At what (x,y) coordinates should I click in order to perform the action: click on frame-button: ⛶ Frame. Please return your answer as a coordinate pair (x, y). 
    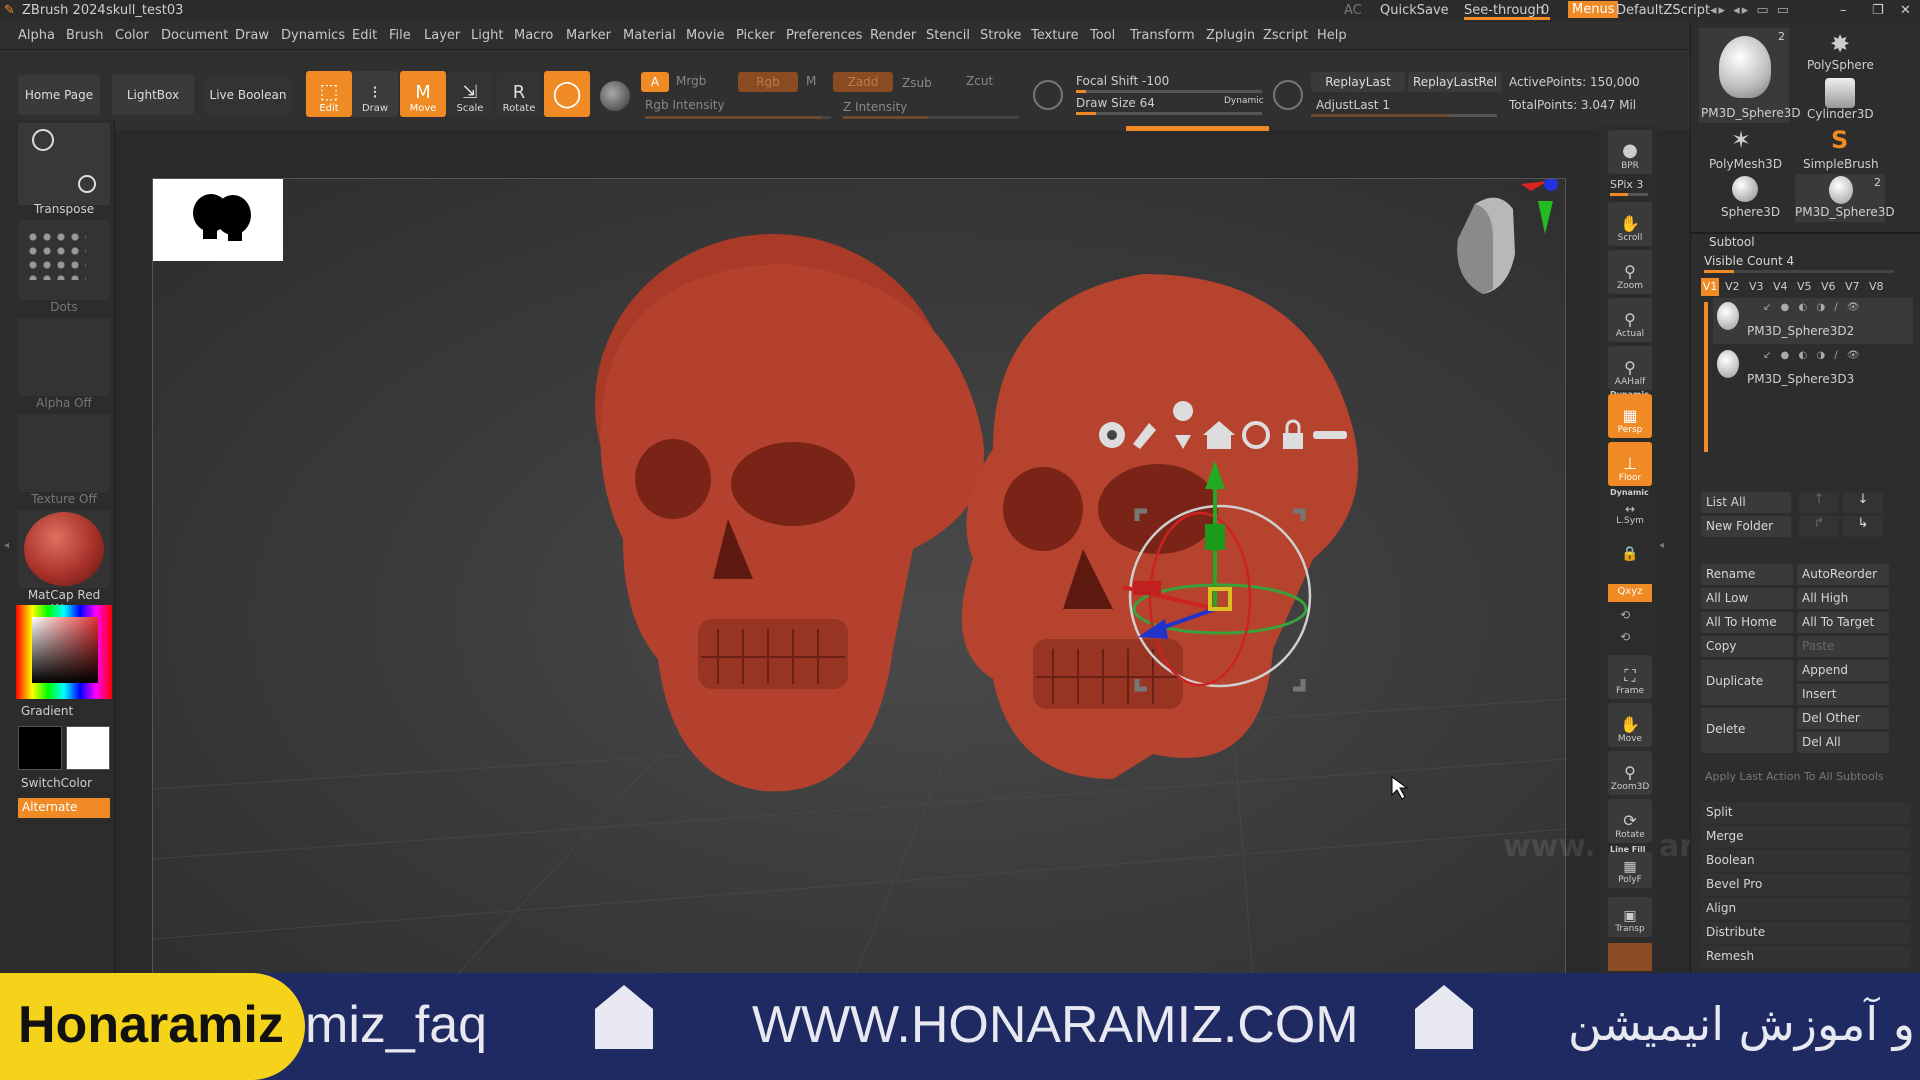
    Looking at the image, I should click on (1630, 677).